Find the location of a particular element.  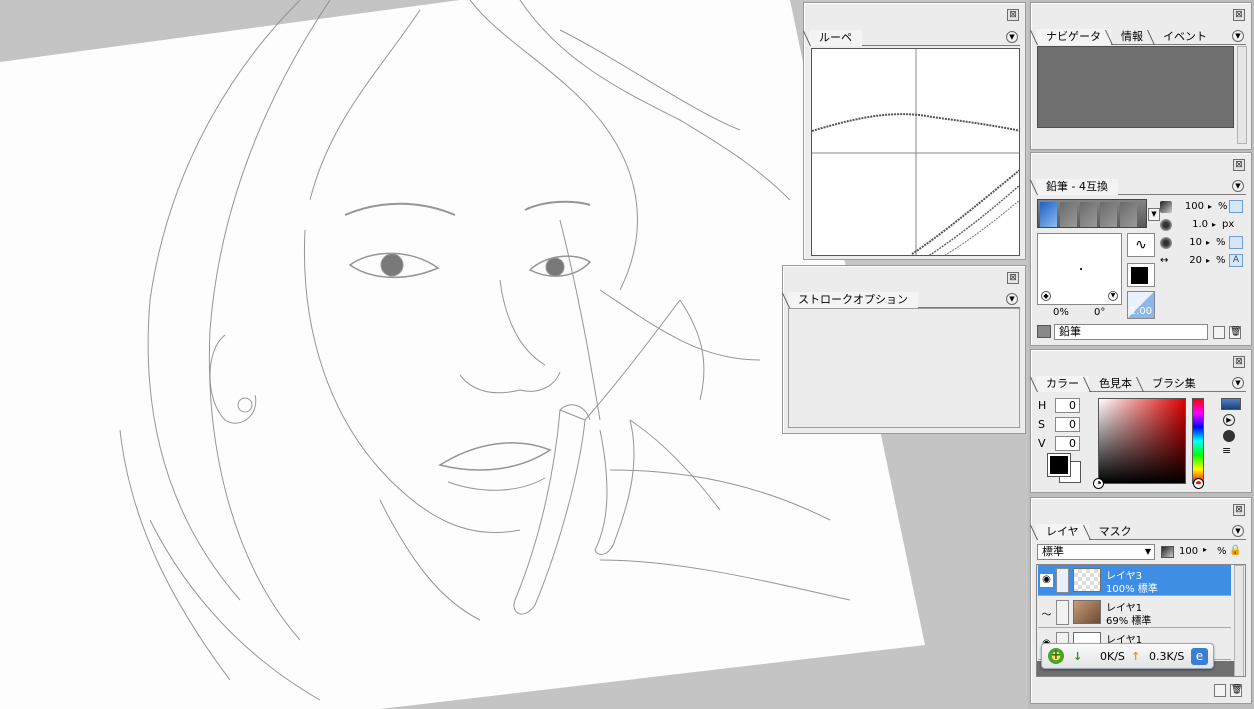

brush-dropdown-icon: ▼ is located at coordinates (1154, 214).